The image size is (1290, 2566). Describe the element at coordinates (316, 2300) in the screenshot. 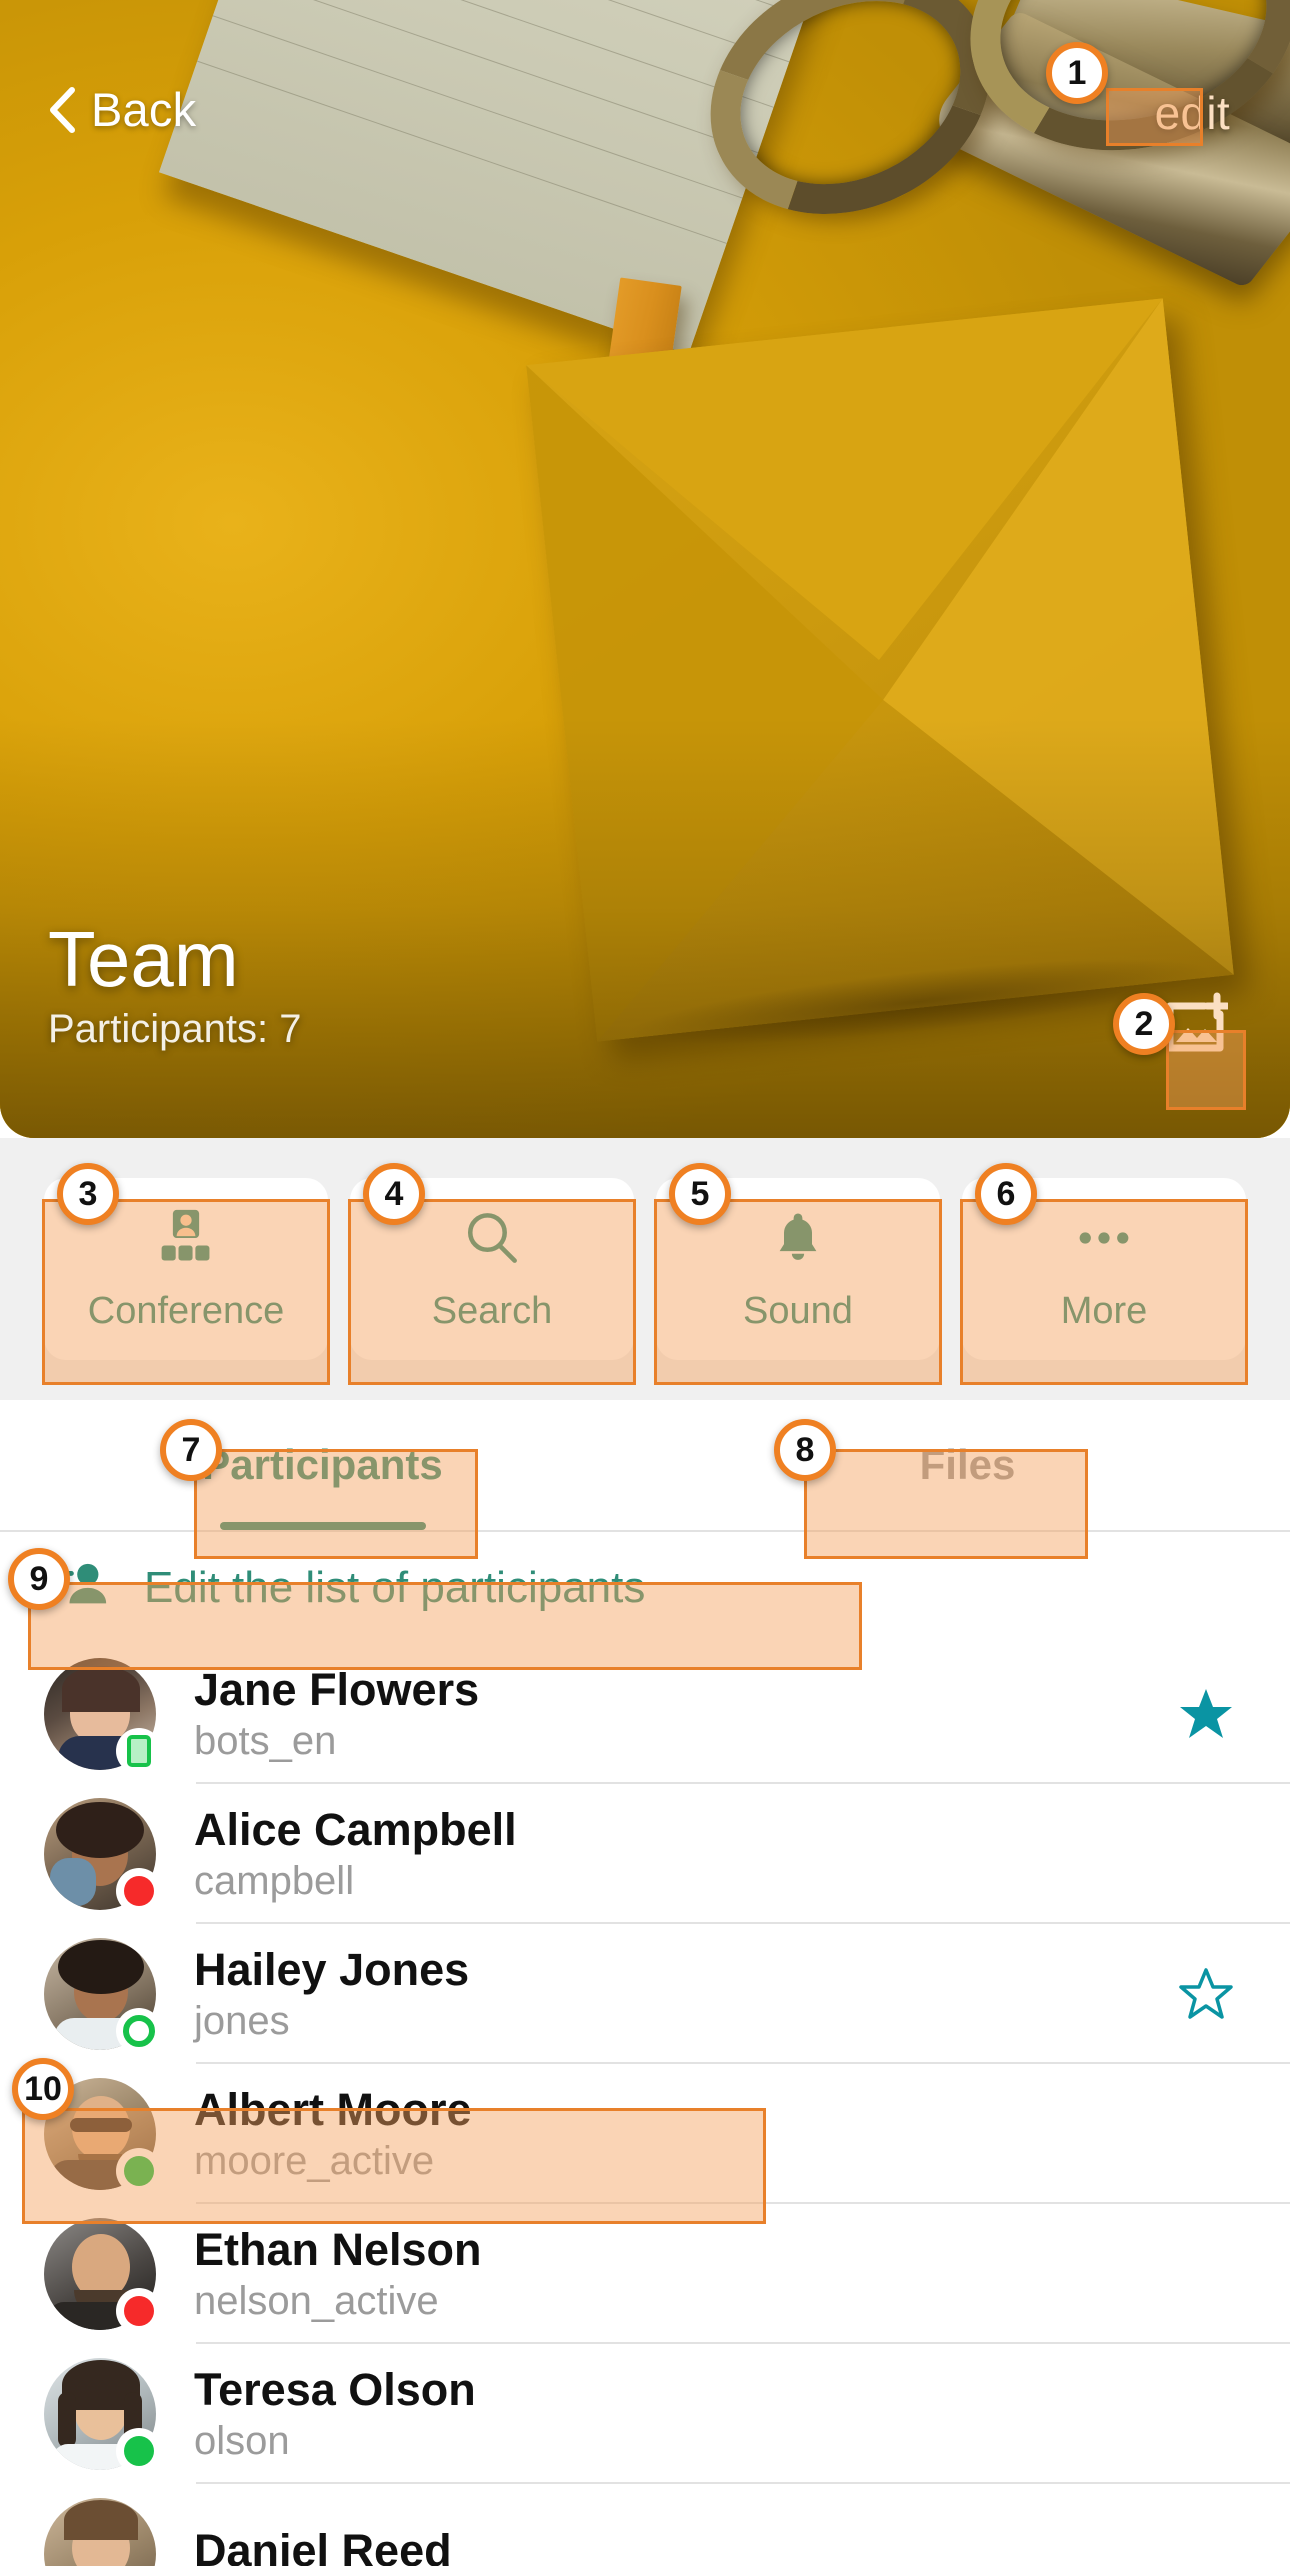

I see `participant-login: nelson_active` at that location.